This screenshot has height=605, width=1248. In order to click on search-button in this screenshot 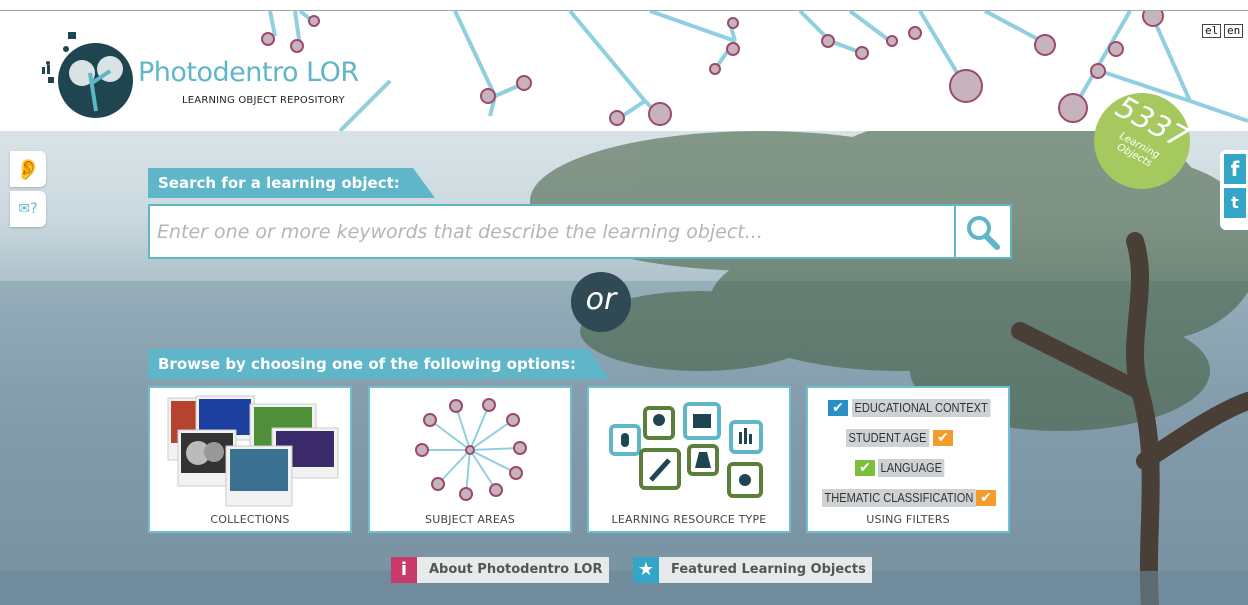, I will do `click(984, 231)`.